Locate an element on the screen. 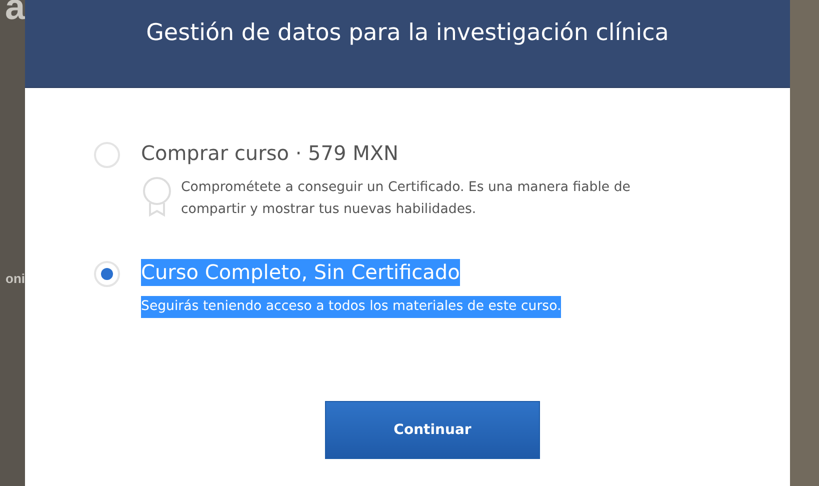 The image size is (819, 486). dialog-title: Gestión de datos para la investigación clínica is located at coordinates (407, 33).